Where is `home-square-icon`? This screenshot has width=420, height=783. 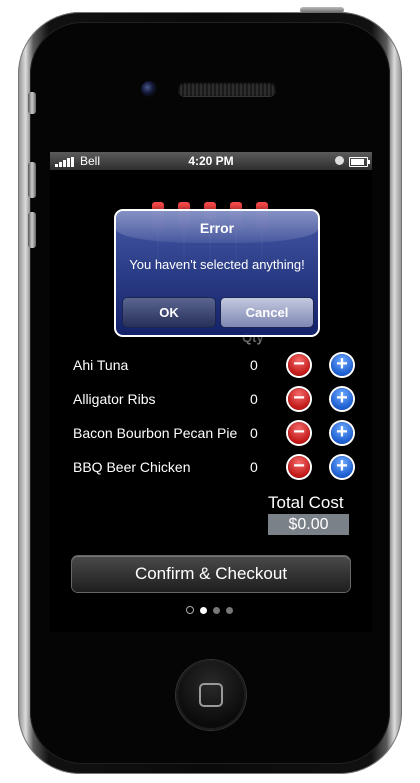 home-square-icon is located at coordinates (211, 695).